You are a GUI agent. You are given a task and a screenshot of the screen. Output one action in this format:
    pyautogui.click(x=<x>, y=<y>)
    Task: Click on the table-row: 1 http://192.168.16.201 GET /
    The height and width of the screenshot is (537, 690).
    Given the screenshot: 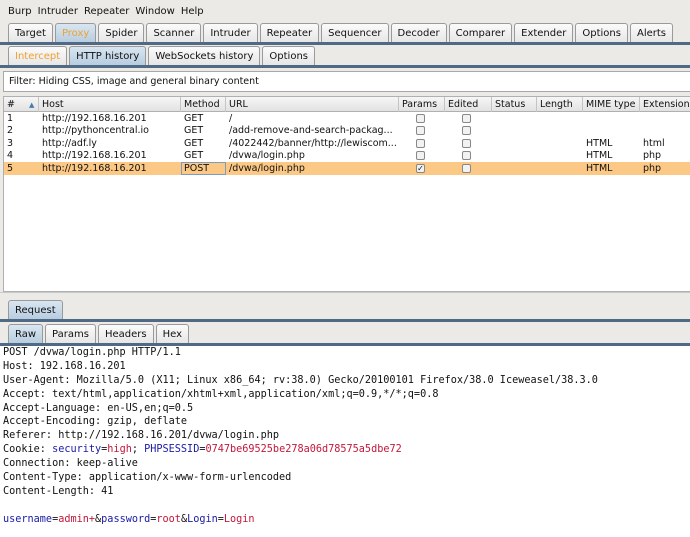 What is the action you would take?
    pyautogui.click(x=347, y=118)
    